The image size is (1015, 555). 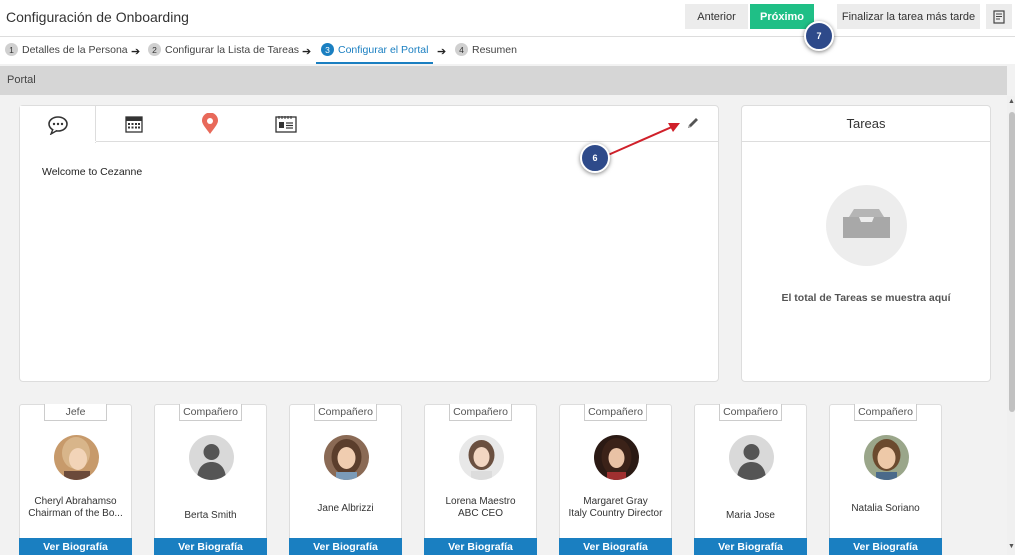 I want to click on chat-icon, so click(x=57, y=125).